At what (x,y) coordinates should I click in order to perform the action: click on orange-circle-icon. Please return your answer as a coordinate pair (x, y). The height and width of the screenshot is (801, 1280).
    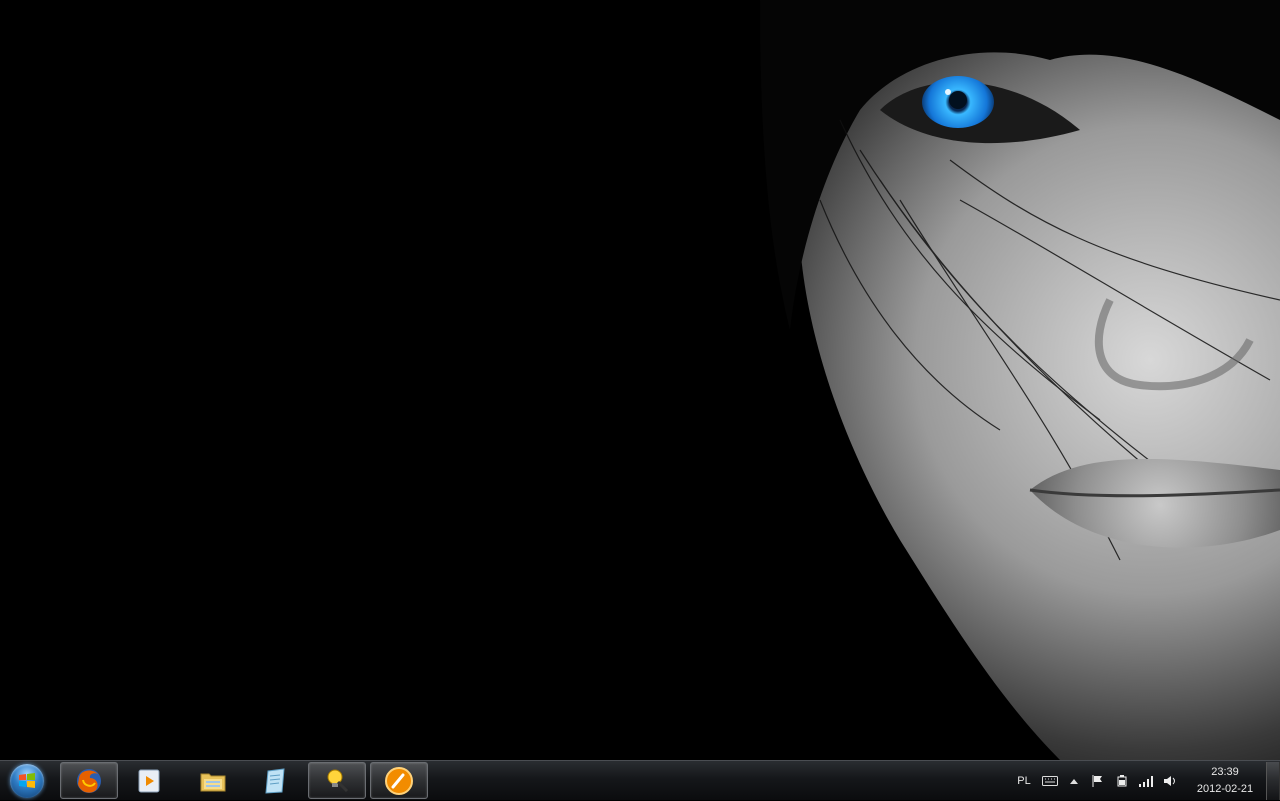
    Looking at the image, I should click on (399, 780).